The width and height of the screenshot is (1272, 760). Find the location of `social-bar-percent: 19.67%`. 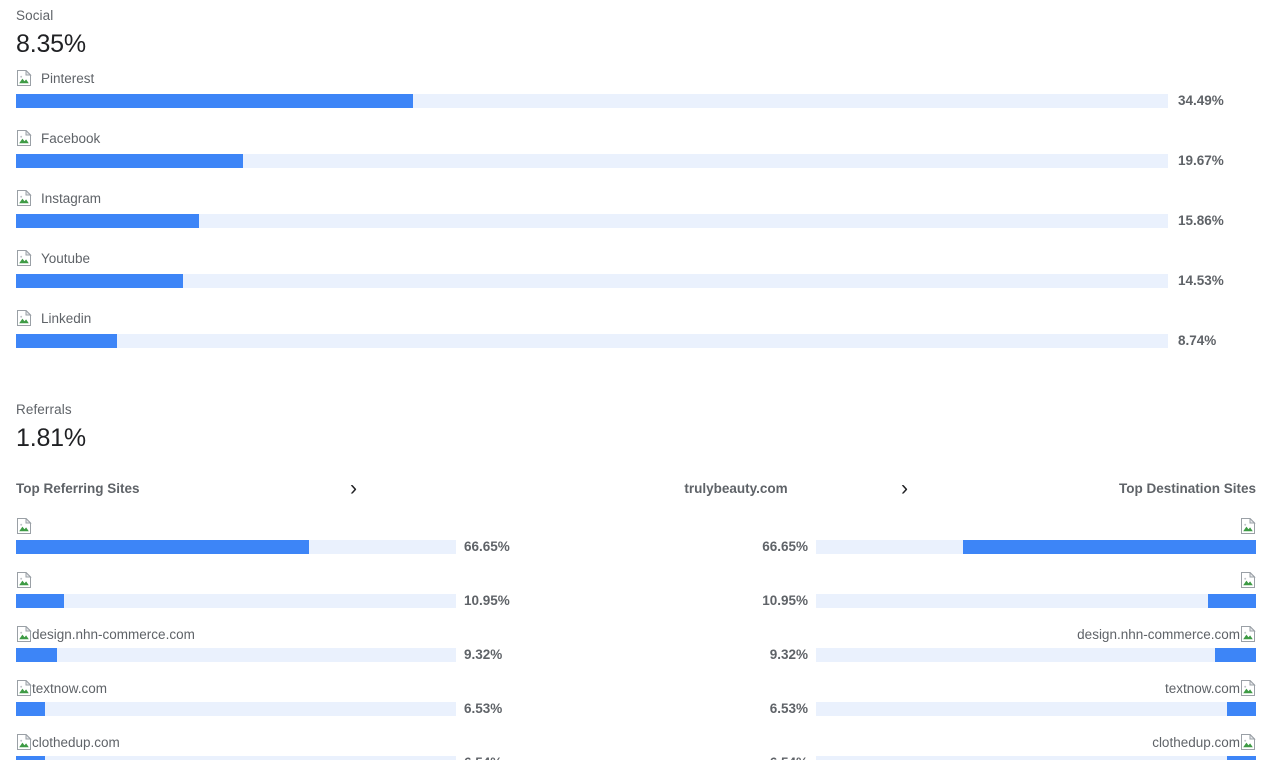

social-bar-percent: 19.67% is located at coordinates (1201, 160).